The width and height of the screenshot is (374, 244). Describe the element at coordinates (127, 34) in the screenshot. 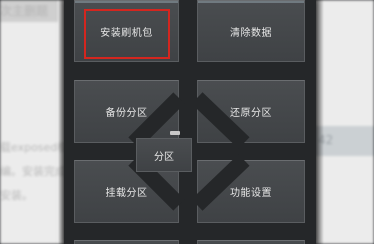

I see `highlight-box` at that location.